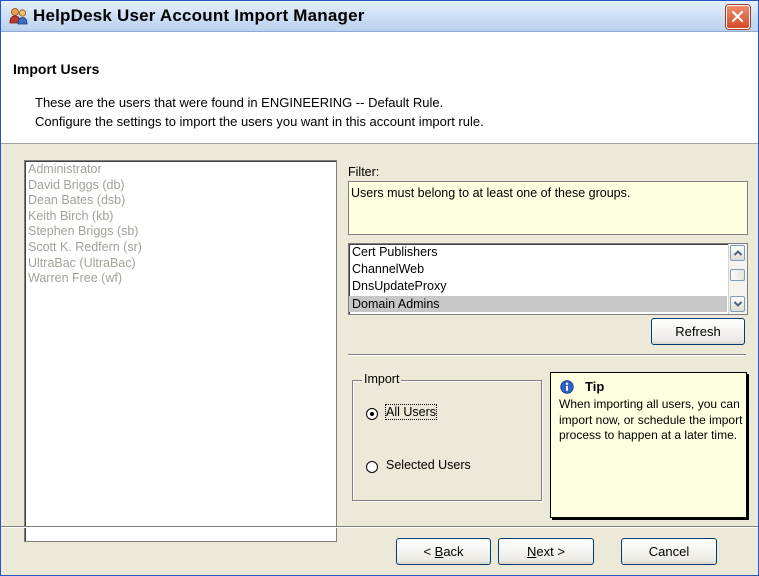 The image size is (759, 576). What do you see at coordinates (447, 436) in the screenshot?
I see `import-options-group: Import All Users Selected Users` at bounding box center [447, 436].